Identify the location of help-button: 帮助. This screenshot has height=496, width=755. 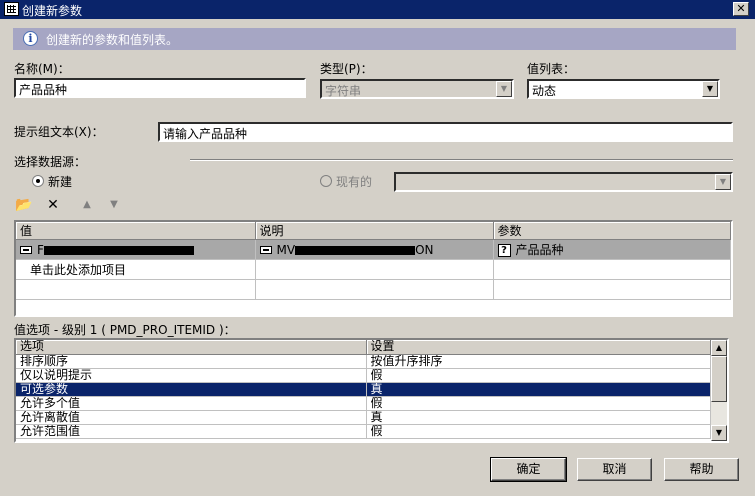
(701, 469).